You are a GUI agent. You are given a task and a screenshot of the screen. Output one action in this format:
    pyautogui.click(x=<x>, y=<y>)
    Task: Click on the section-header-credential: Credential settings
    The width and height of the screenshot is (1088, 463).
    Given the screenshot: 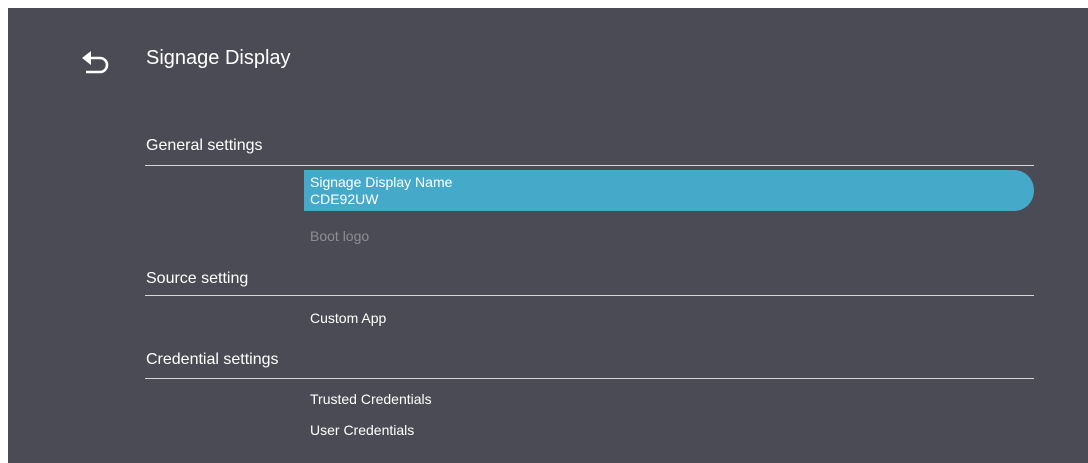 What is the action you would take?
    pyautogui.click(x=212, y=359)
    